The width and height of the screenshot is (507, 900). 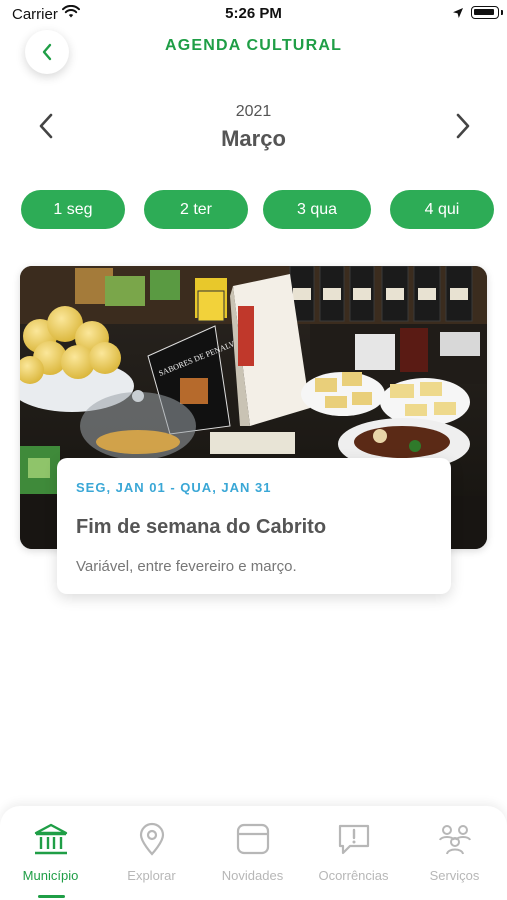 What do you see at coordinates (353, 875) in the screenshot?
I see `tab-label: Ocorrências` at bounding box center [353, 875].